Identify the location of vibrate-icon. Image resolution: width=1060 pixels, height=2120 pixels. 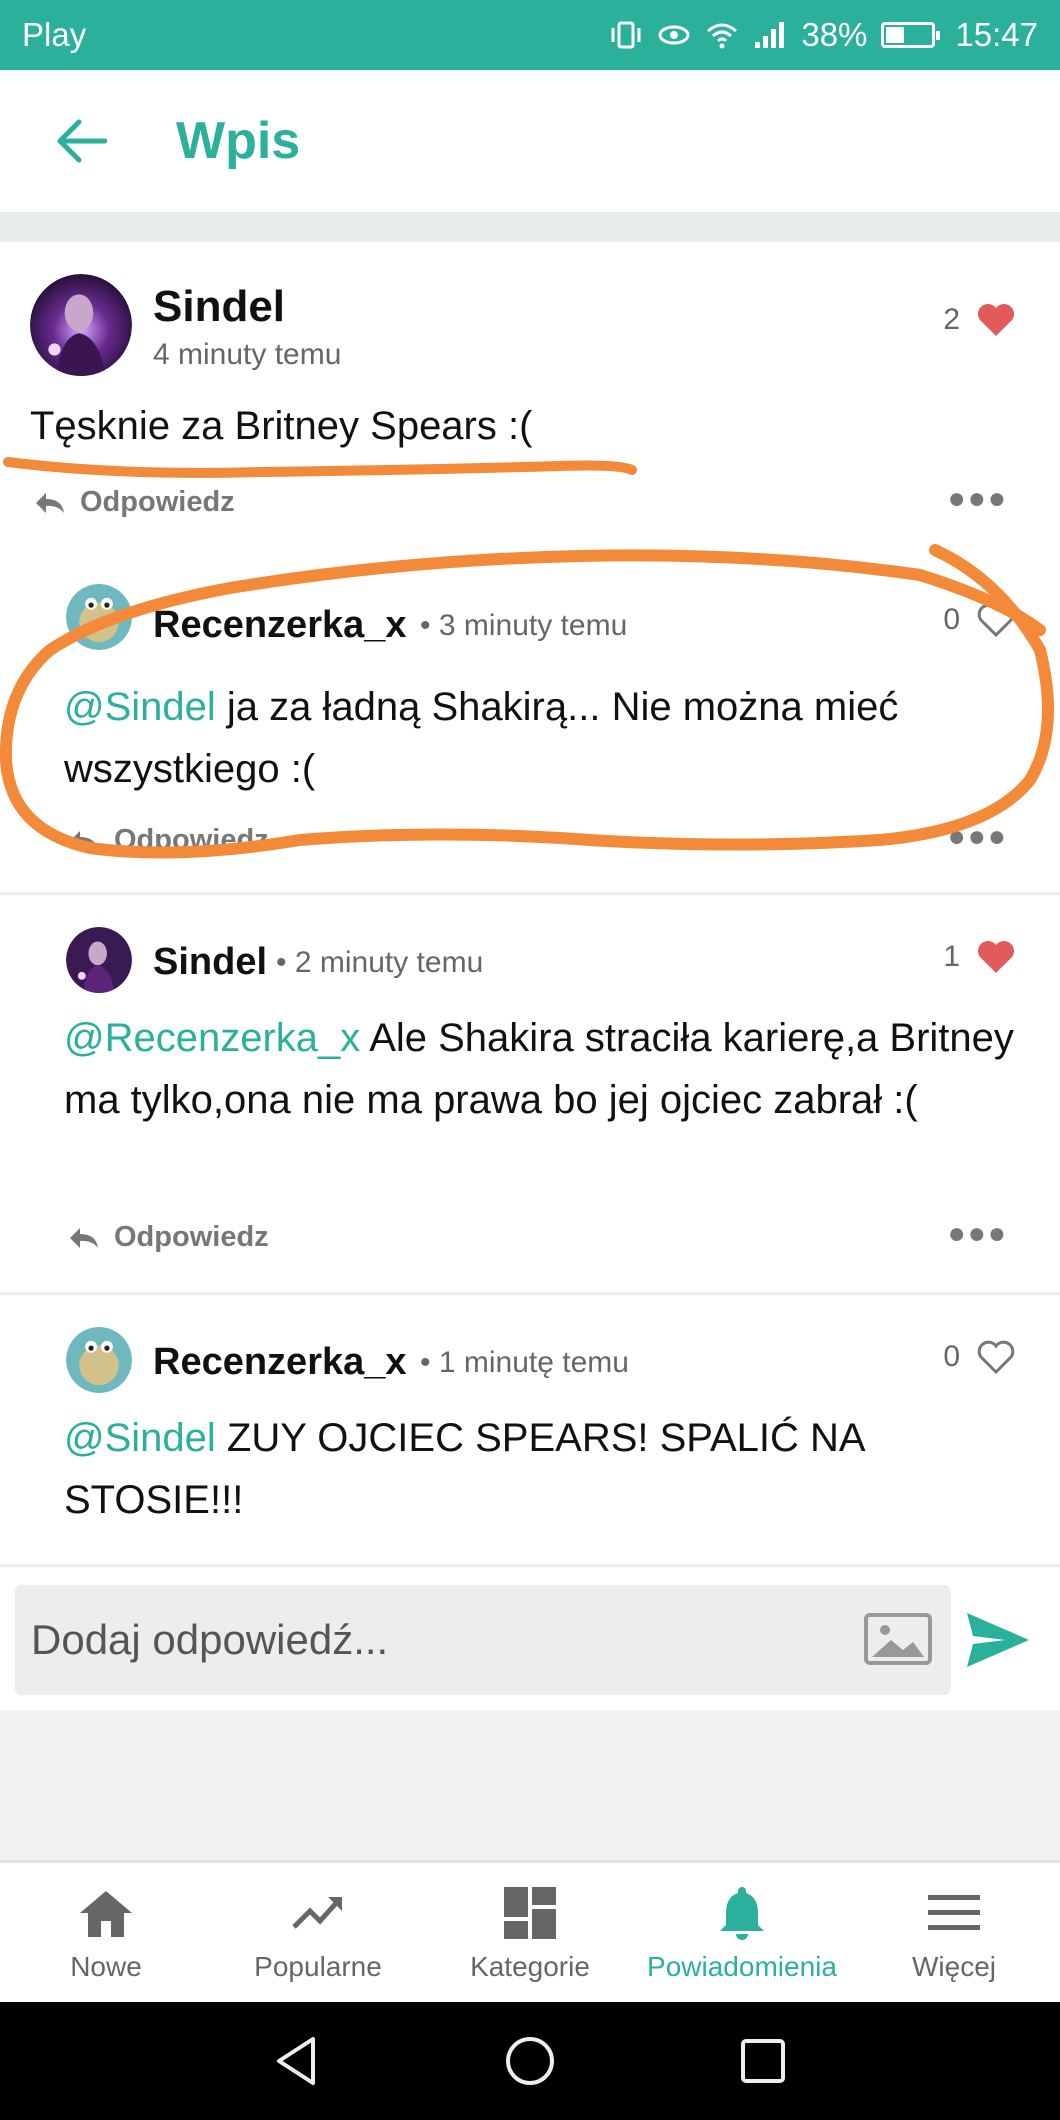
(626, 35).